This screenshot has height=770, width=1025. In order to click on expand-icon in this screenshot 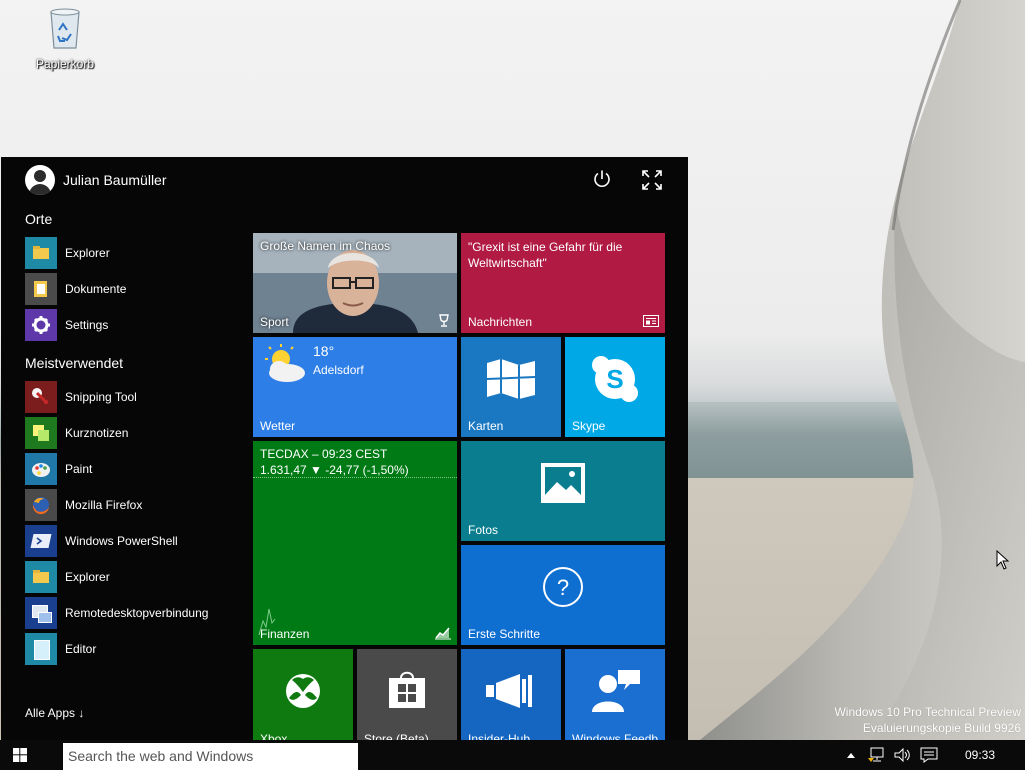, I will do `click(652, 180)`.